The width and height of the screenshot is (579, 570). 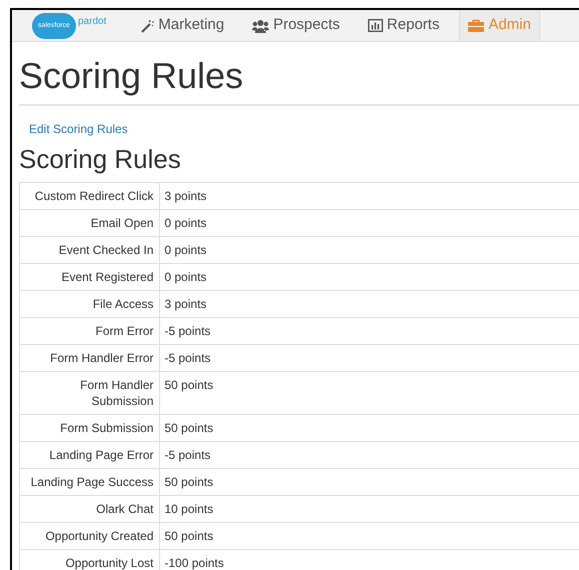 What do you see at coordinates (89, 358) in the screenshot?
I see `rule-name: Form Handler Error` at bounding box center [89, 358].